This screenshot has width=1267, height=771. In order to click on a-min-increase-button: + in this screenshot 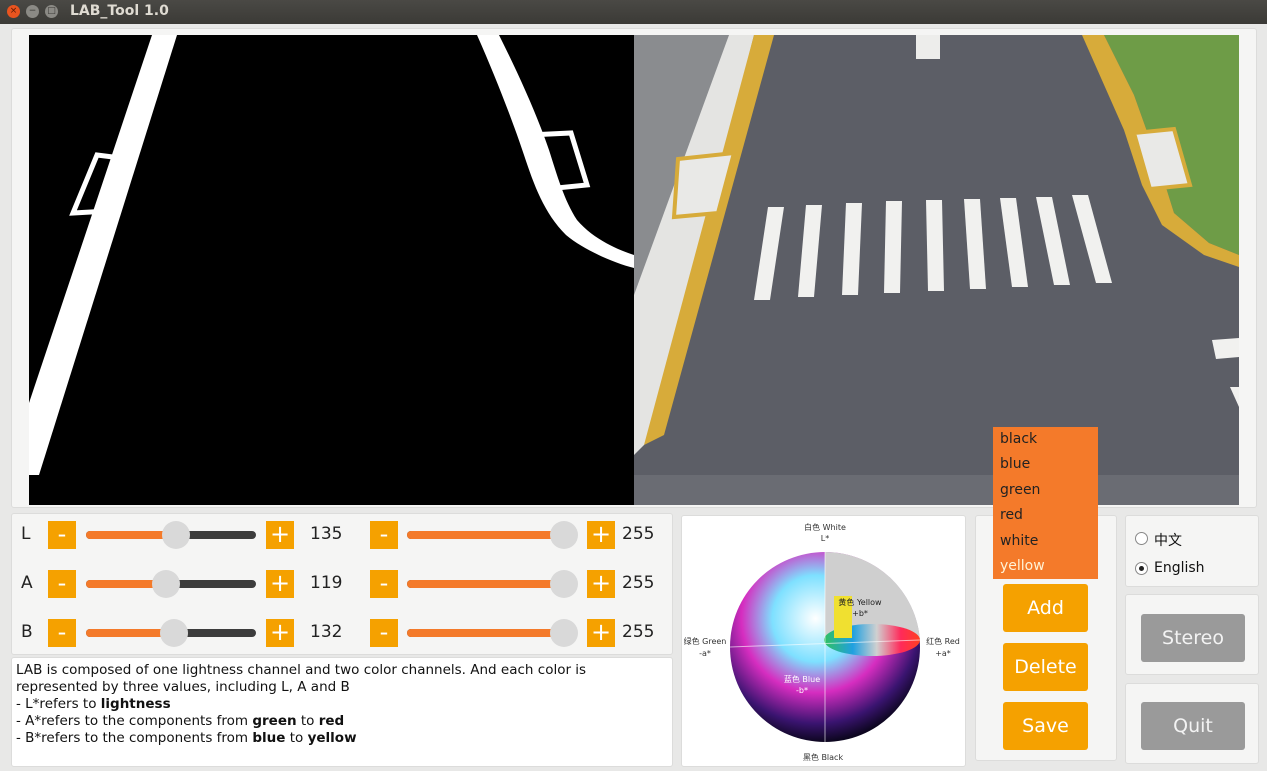, I will do `click(280, 584)`.